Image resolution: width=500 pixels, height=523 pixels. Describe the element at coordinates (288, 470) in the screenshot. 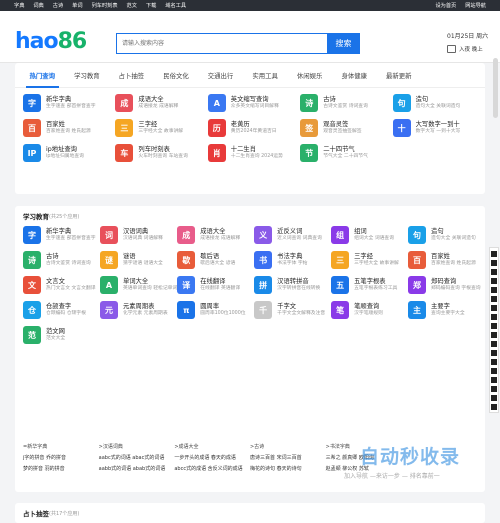

I see `sub-link: 梅花的诗句 春天的诗句` at that location.